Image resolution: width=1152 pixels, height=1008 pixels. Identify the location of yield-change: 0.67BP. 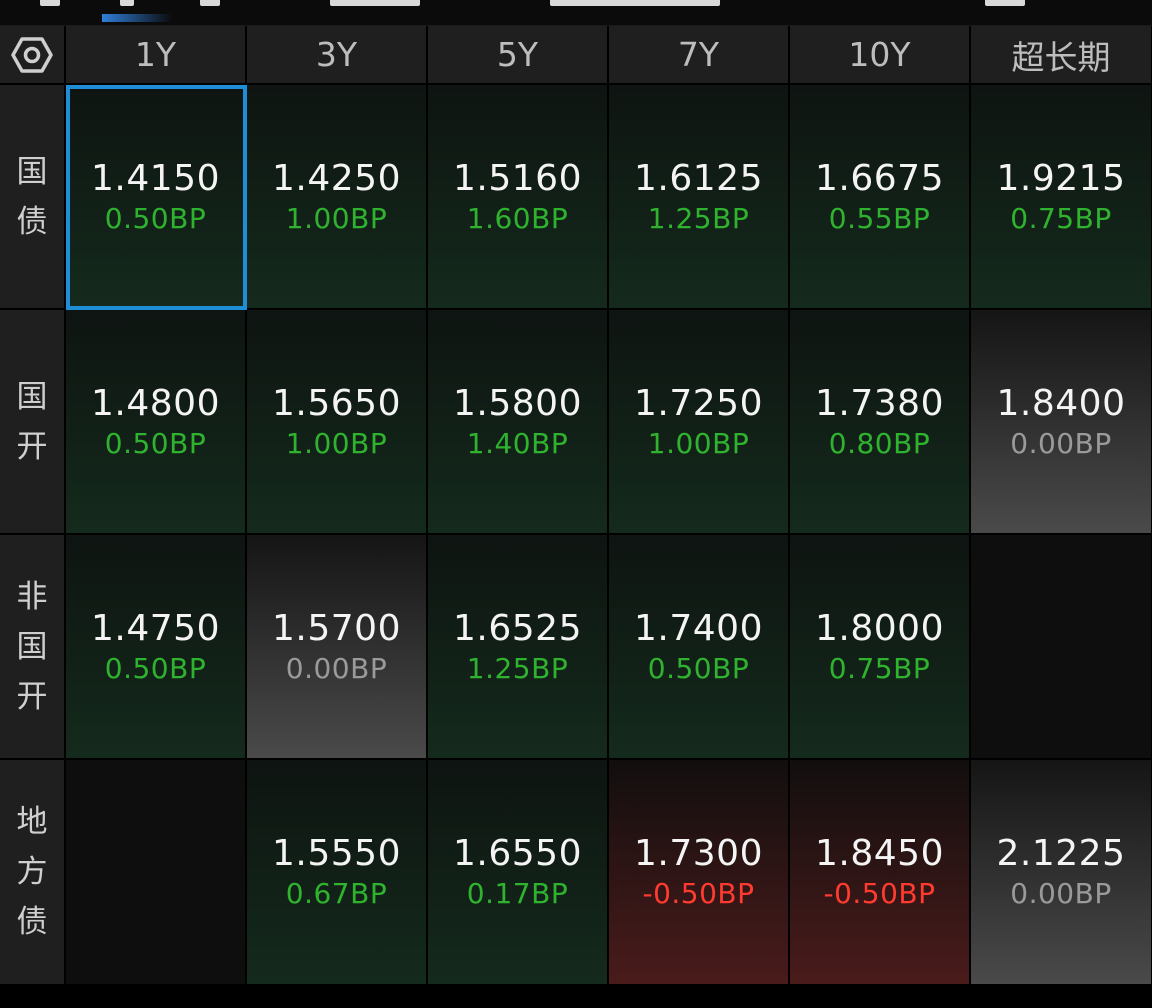
(336, 893).